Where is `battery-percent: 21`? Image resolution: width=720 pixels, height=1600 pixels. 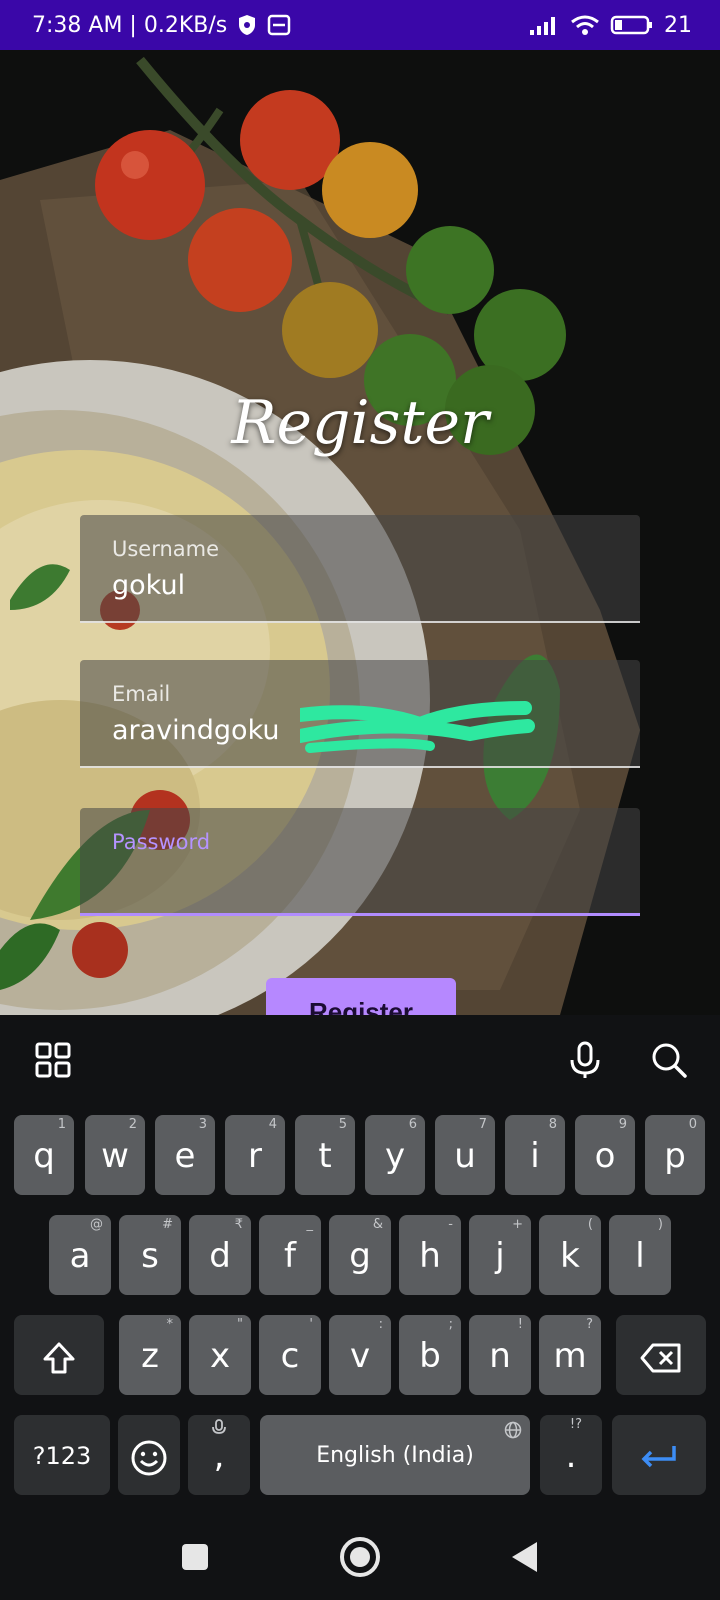
battery-percent: 21 is located at coordinates (678, 25).